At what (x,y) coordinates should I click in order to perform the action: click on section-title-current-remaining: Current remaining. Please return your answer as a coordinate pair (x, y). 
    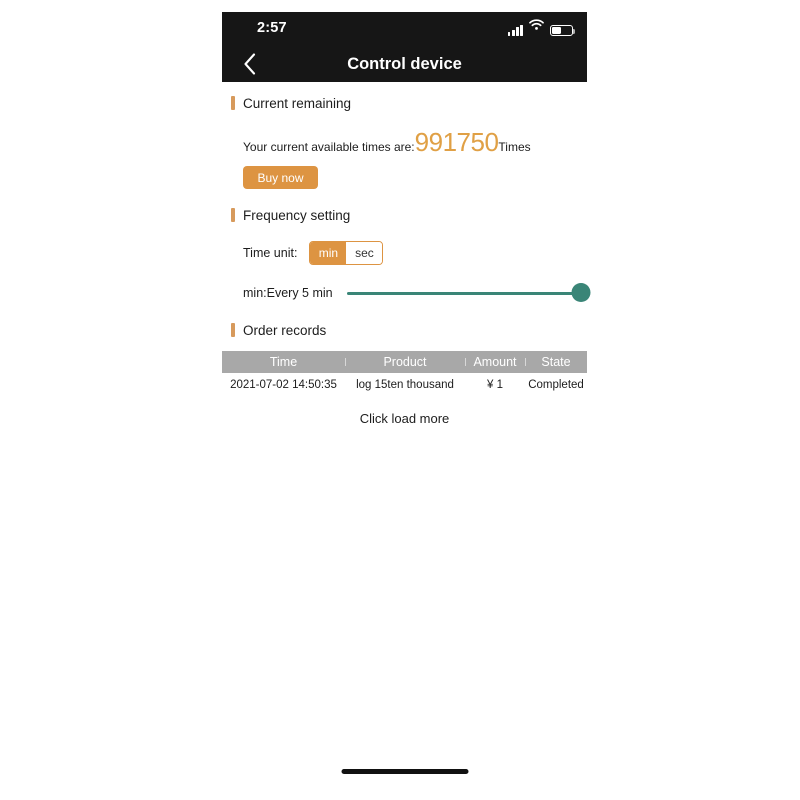
    Looking at the image, I should click on (297, 103).